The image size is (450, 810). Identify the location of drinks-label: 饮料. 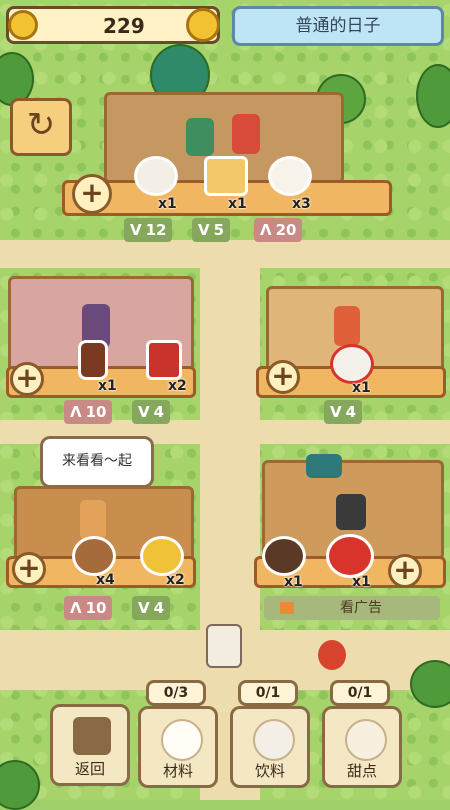
(269, 771).